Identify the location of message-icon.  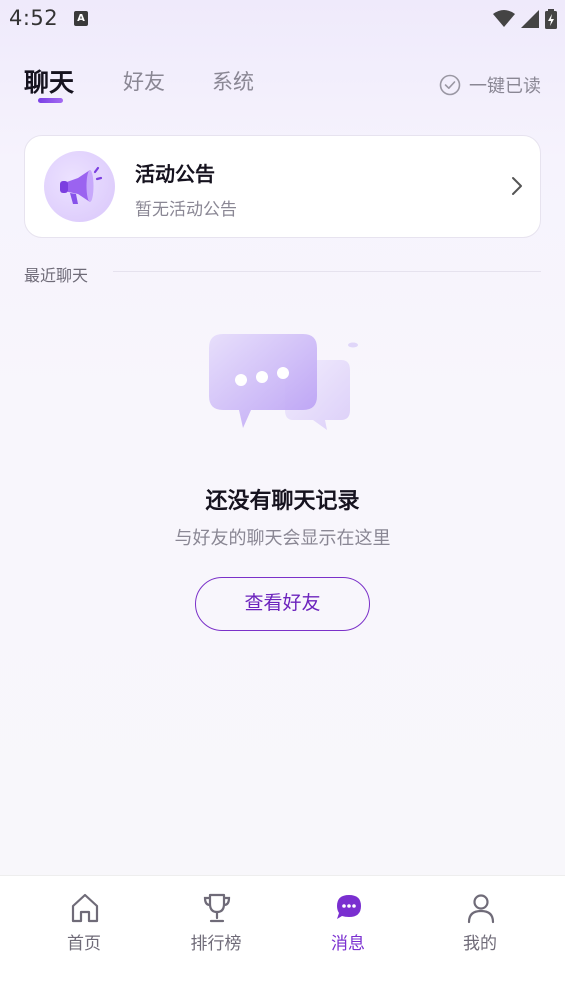
(349, 907).